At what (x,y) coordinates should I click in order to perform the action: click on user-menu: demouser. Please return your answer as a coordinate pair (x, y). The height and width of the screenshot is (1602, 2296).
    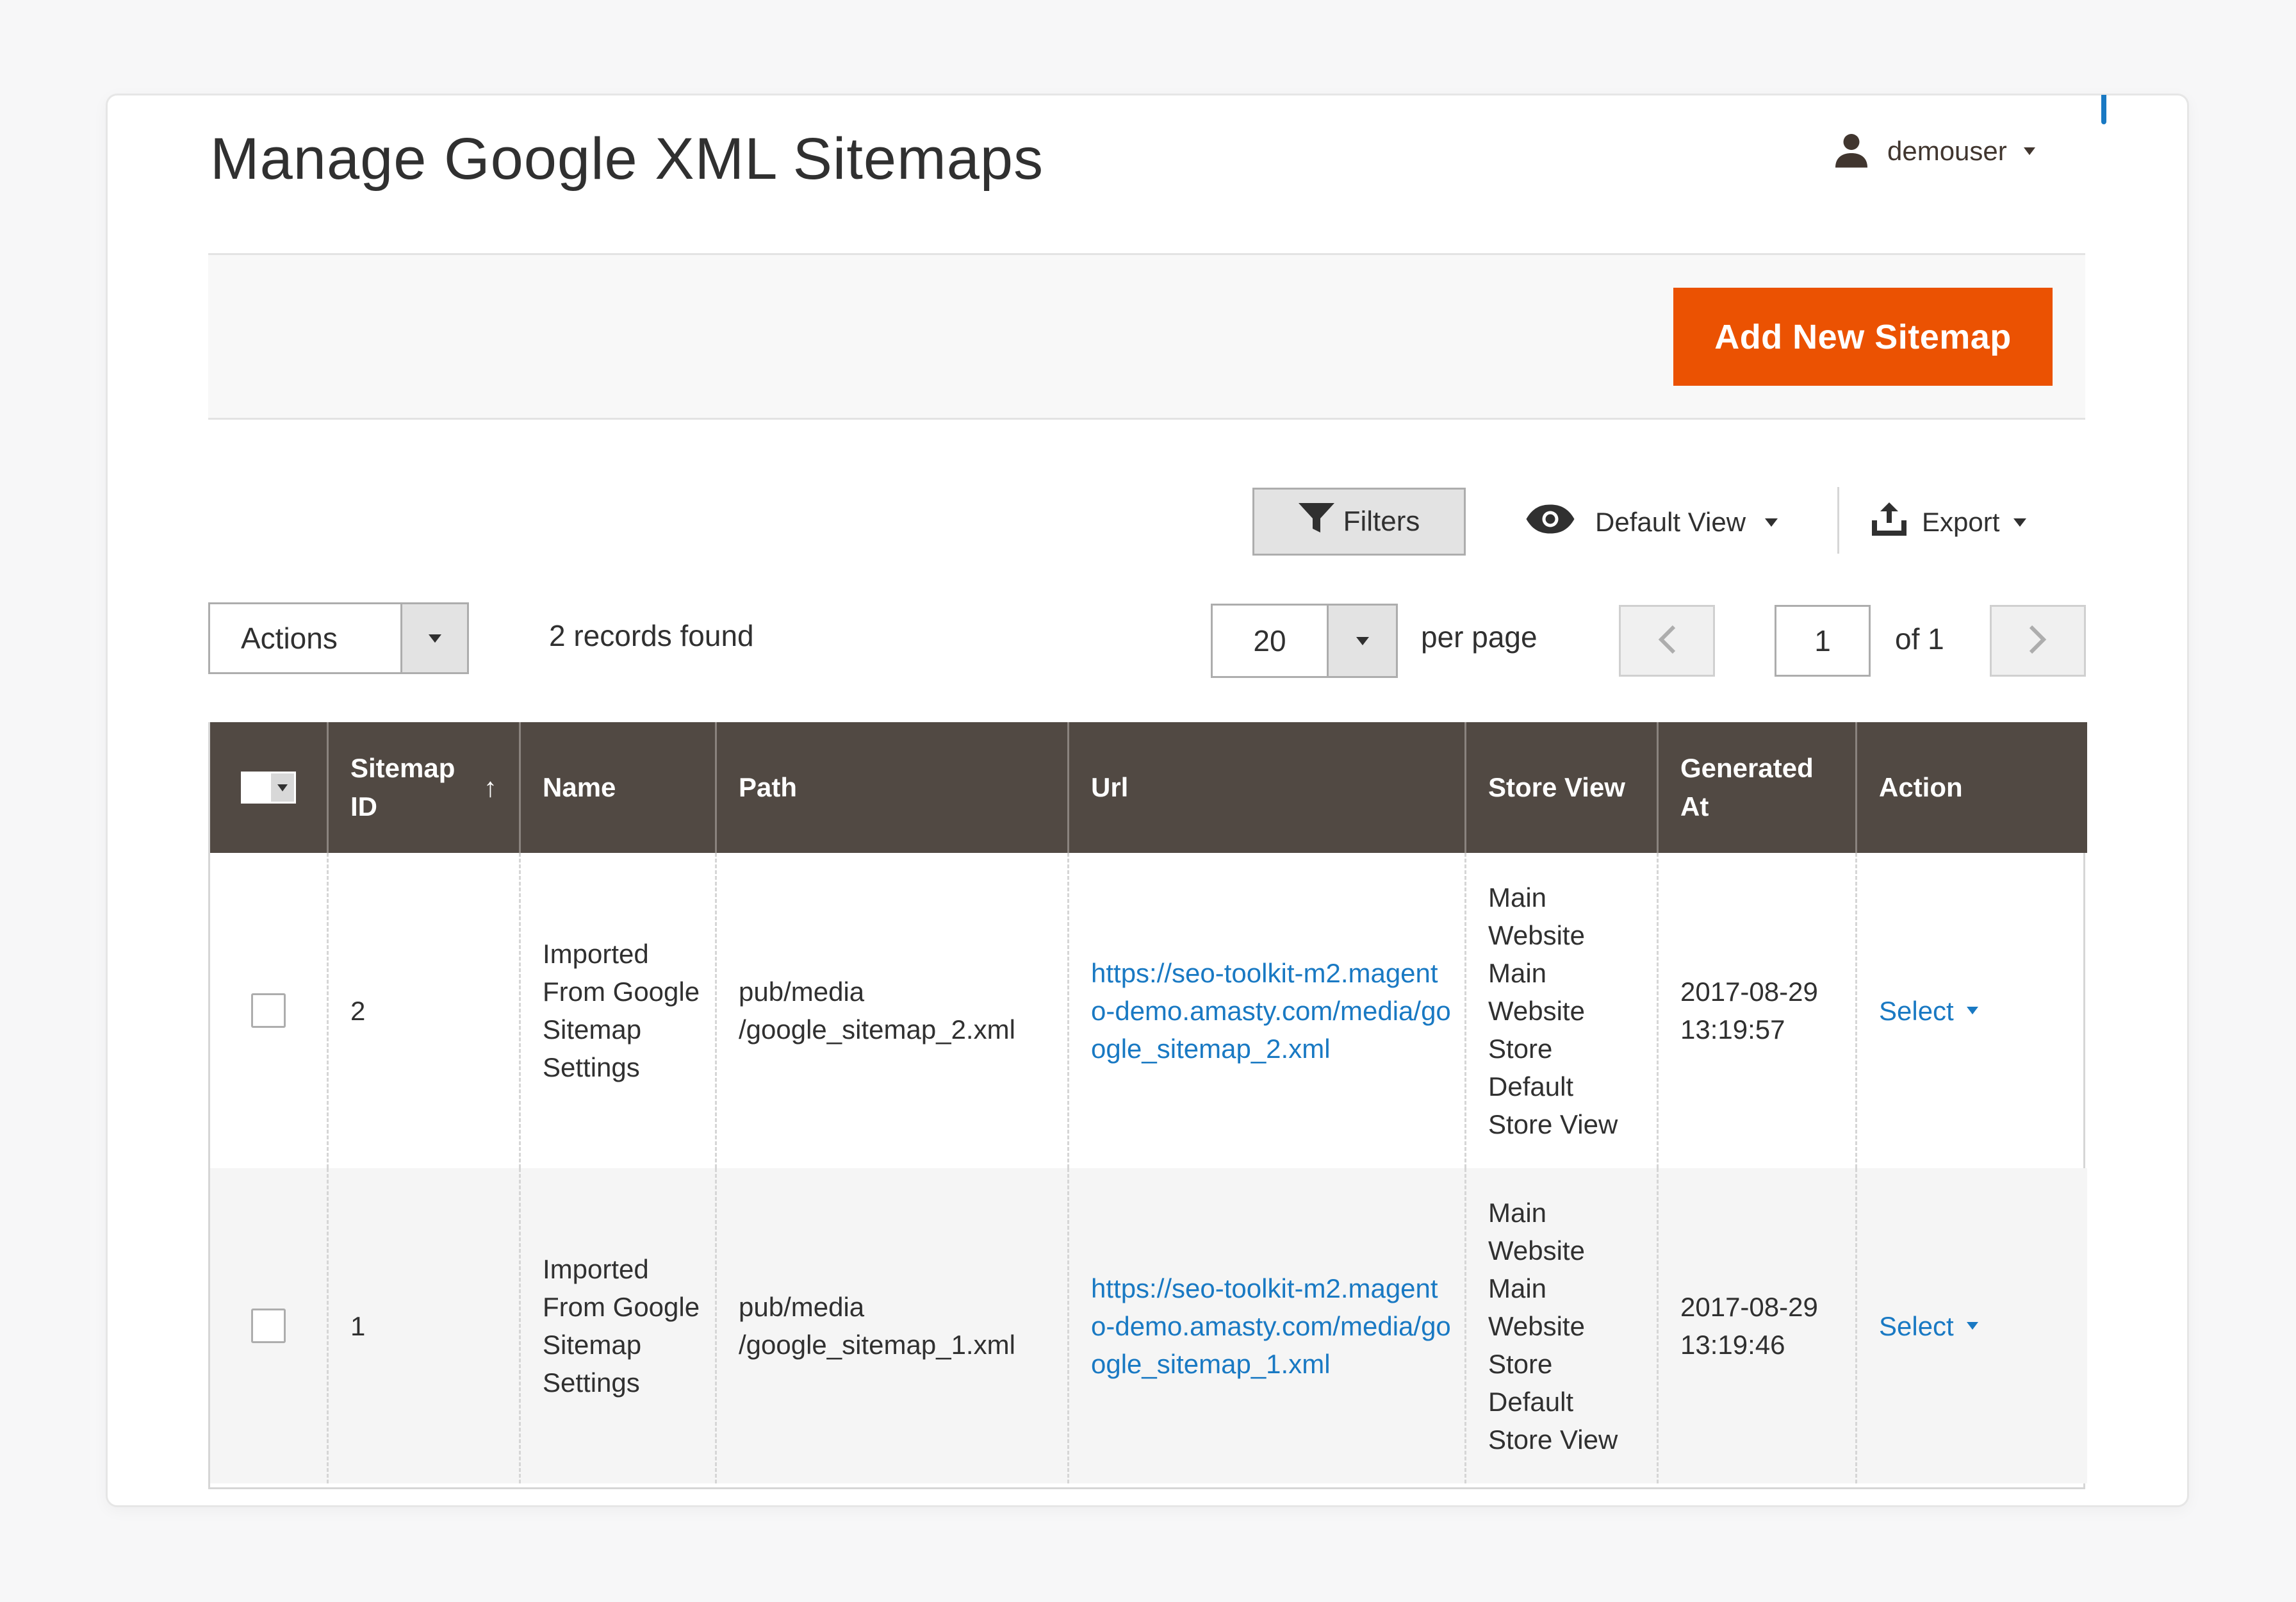
    Looking at the image, I should click on (1934, 151).